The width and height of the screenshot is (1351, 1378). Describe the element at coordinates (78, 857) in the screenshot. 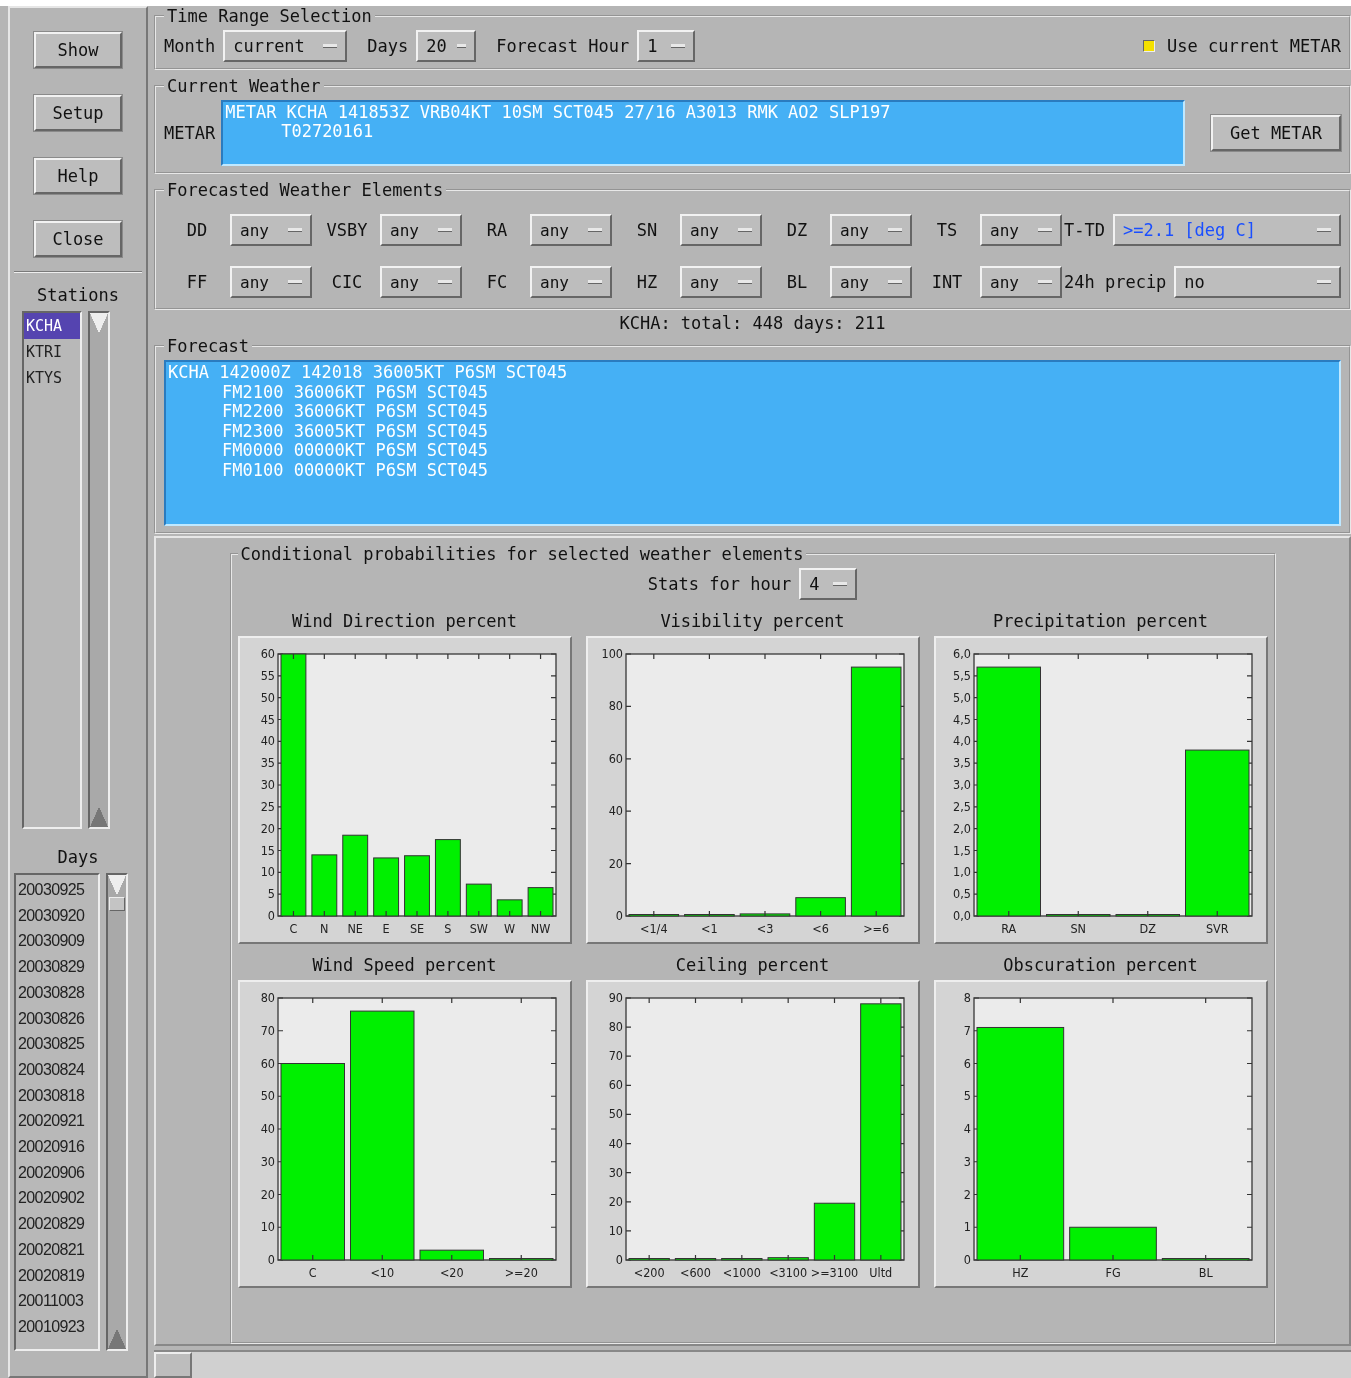

I see `days-label: Days` at that location.